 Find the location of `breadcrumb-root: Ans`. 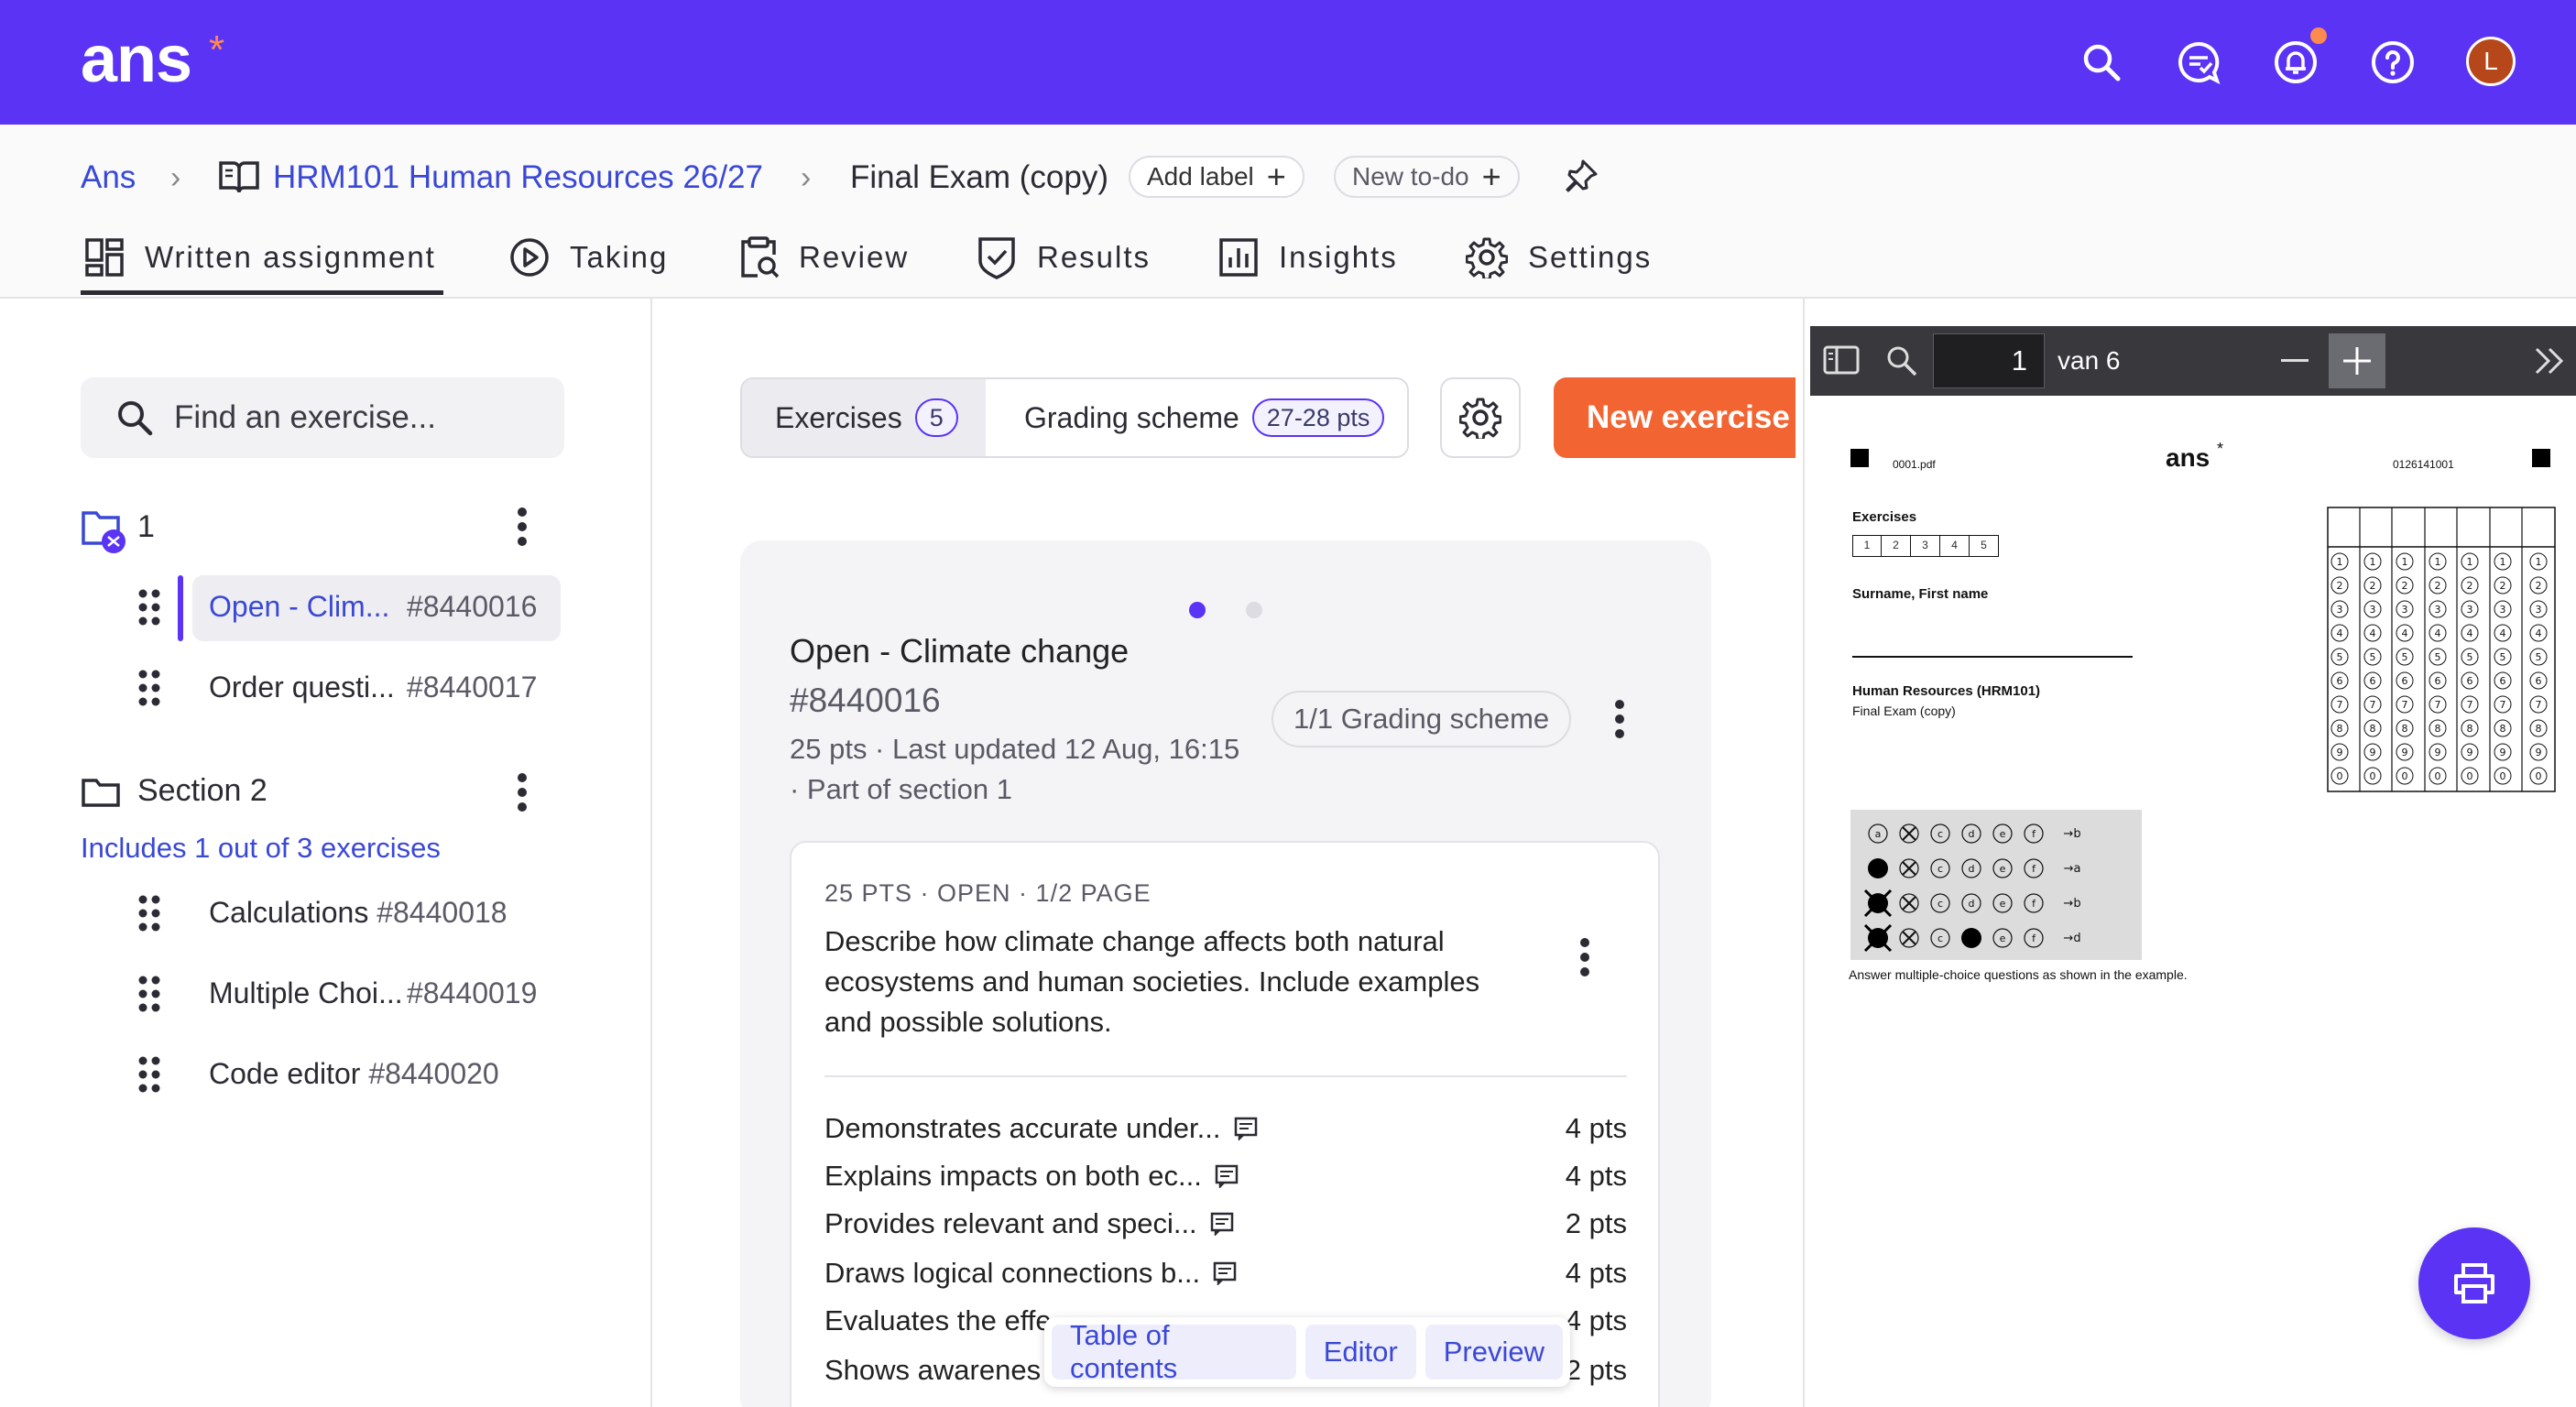

breadcrumb-root: Ans is located at coordinates (109, 178).